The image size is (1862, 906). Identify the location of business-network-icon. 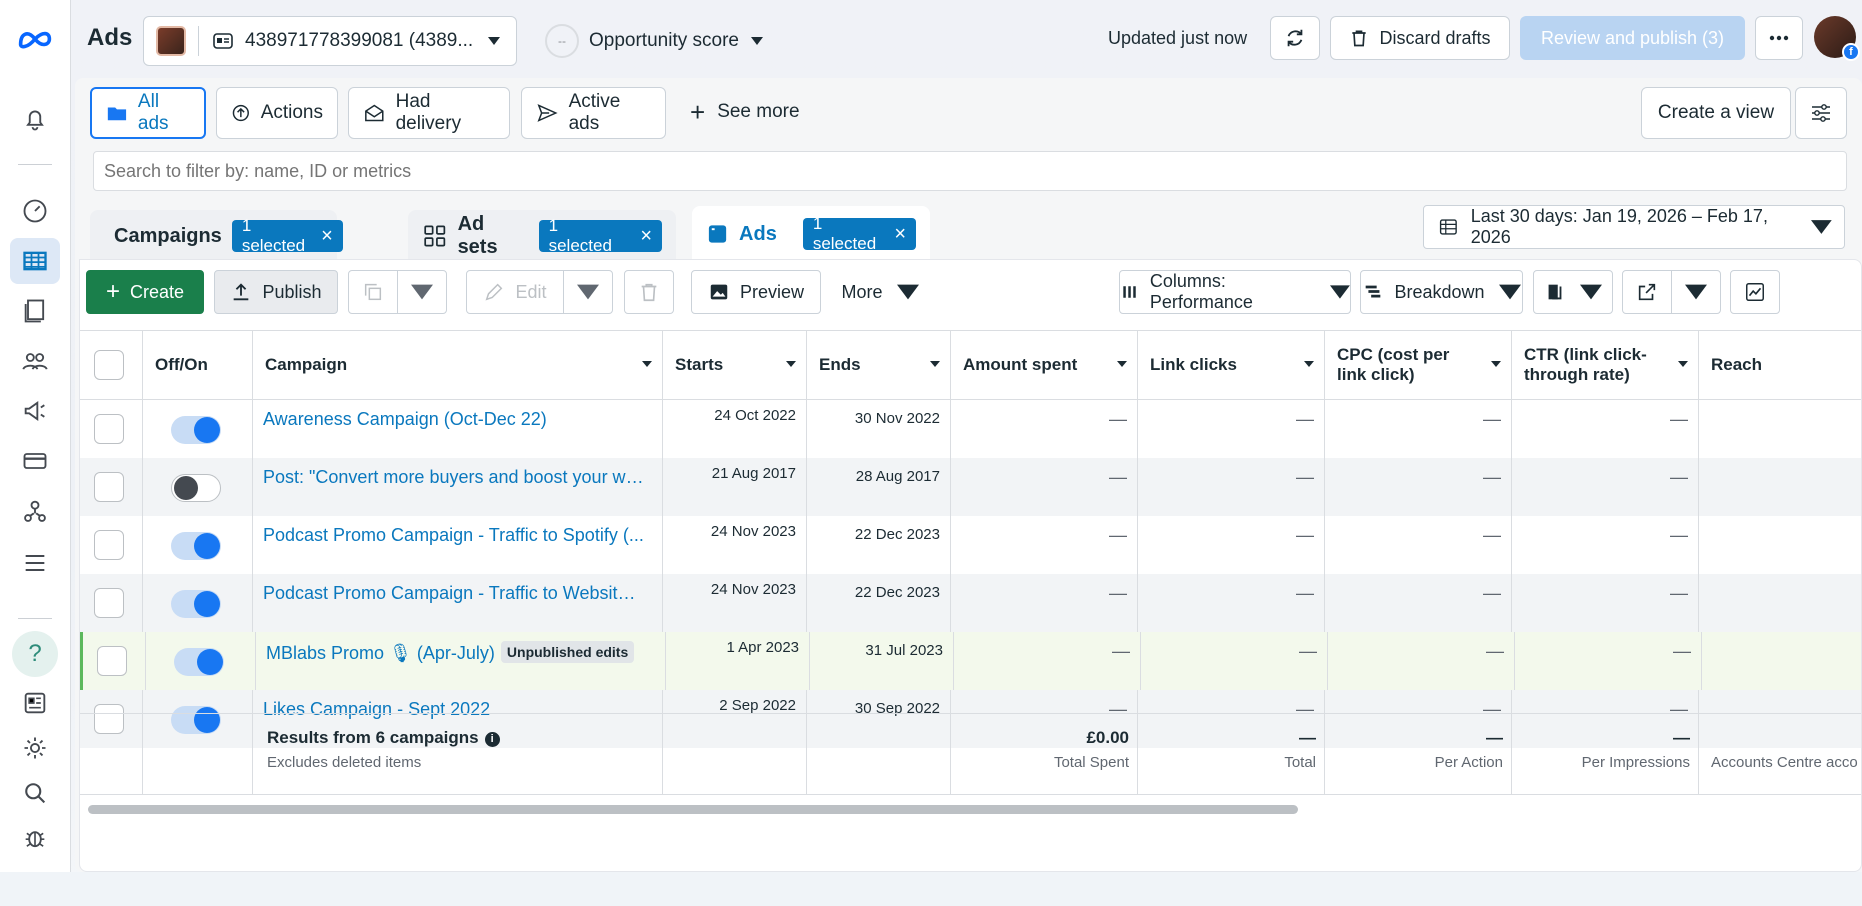
(35, 511).